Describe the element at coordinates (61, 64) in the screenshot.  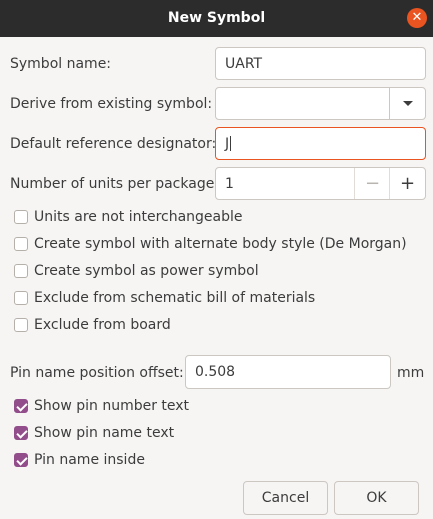
I see `symbol-name-label: Symbol name:` at that location.